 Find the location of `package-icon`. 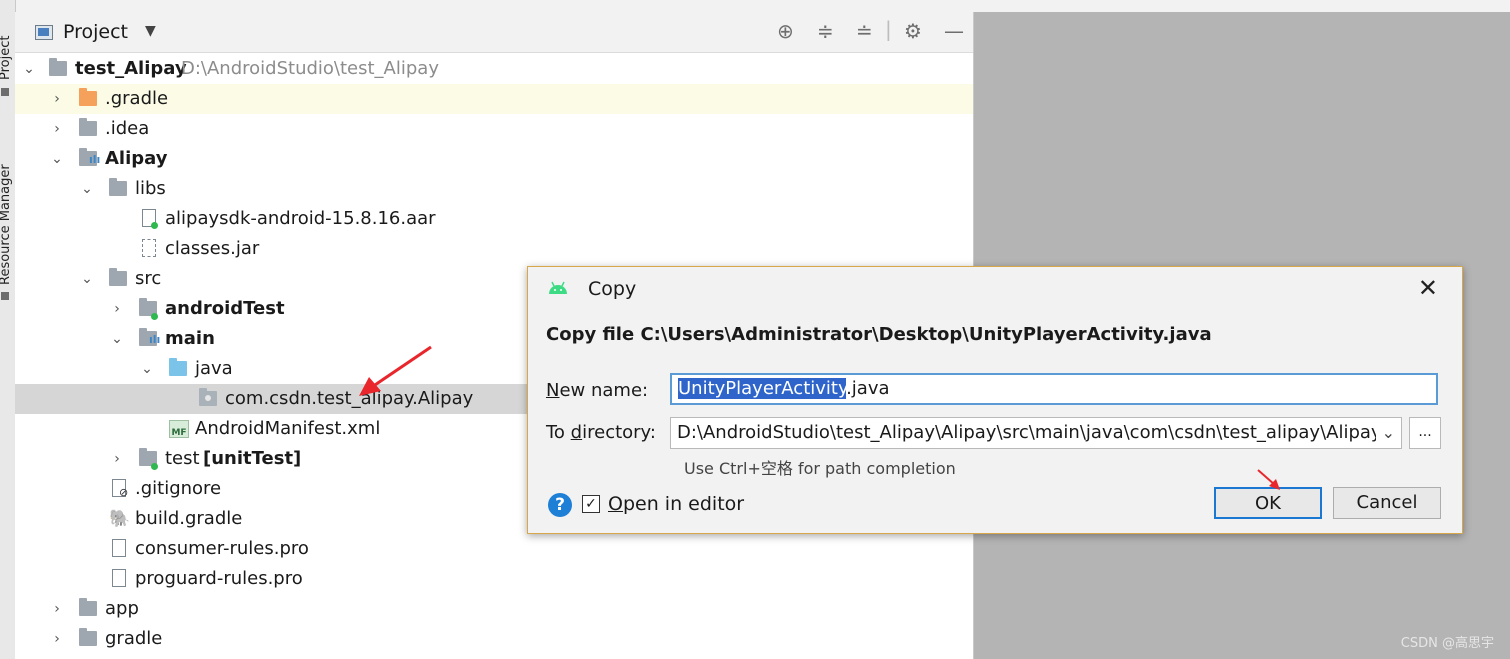

package-icon is located at coordinates (208, 397).